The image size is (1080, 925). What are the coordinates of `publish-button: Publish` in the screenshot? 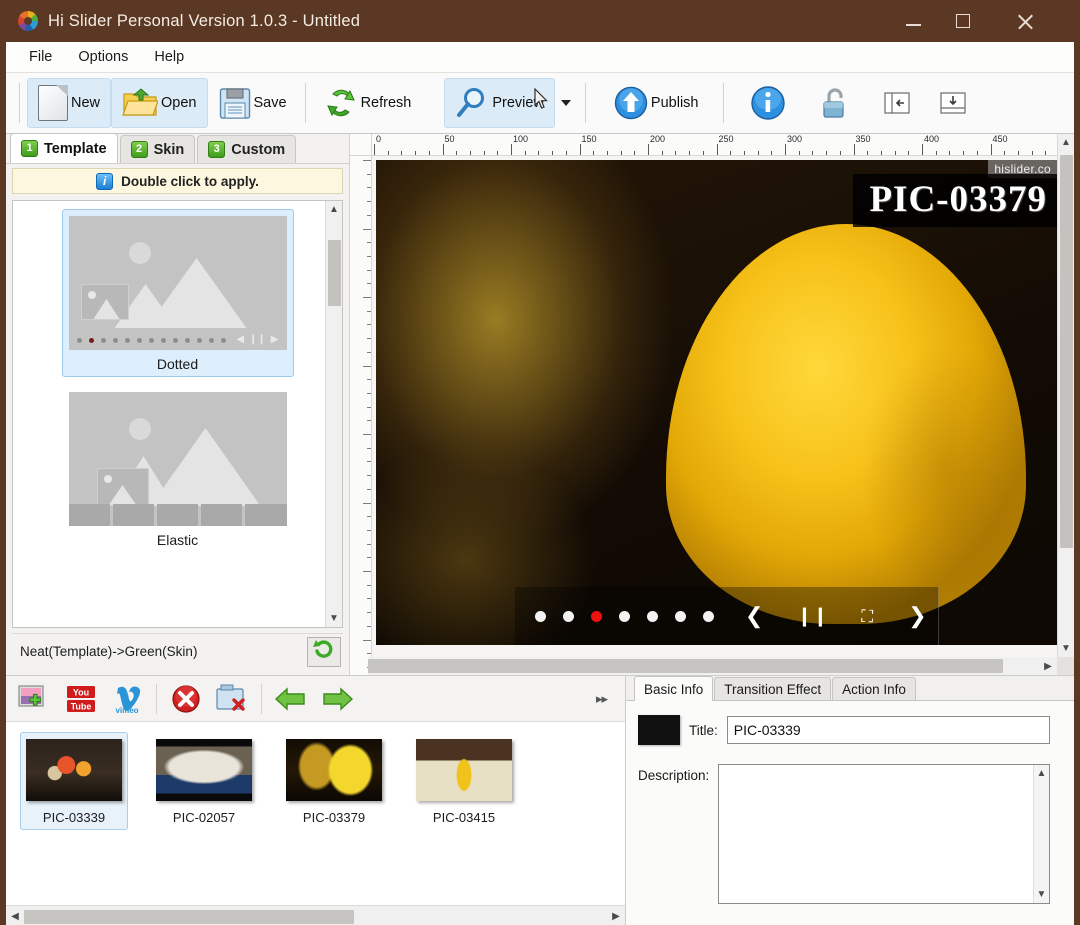 It's located at (656, 103).